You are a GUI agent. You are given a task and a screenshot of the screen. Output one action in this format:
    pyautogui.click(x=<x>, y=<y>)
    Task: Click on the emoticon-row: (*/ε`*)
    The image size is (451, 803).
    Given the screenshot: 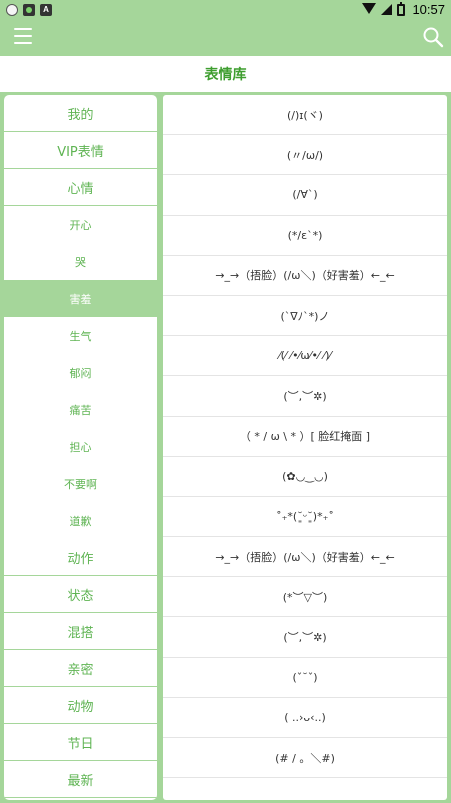 What is the action you would take?
    pyautogui.click(x=305, y=236)
    